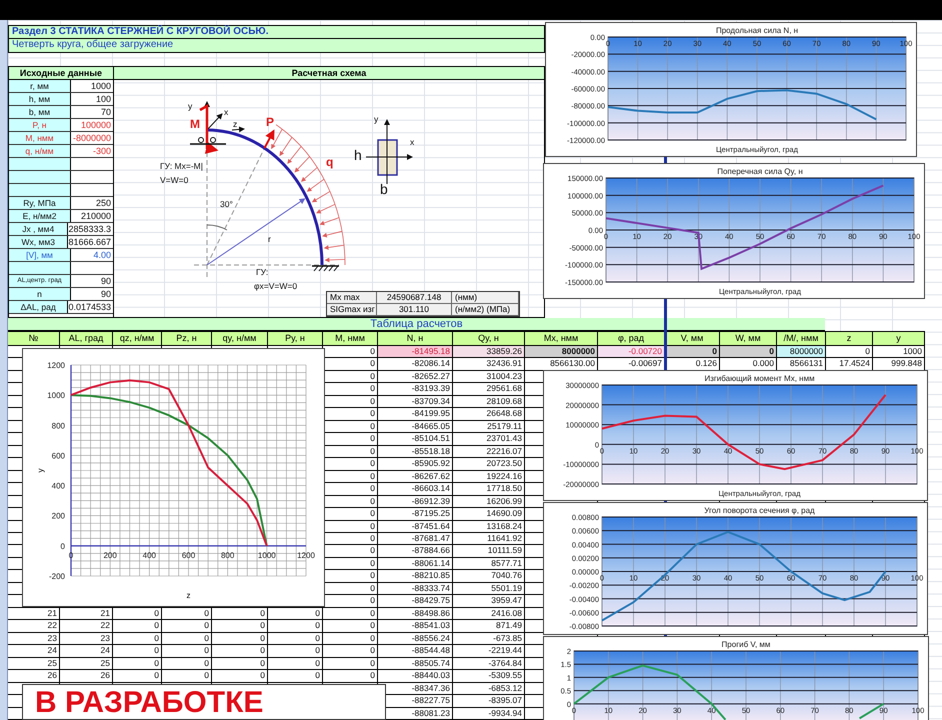 This screenshot has height=720, width=942. Describe the element at coordinates (40, 294) in the screenshot. I see `parameter-label: n` at that location.